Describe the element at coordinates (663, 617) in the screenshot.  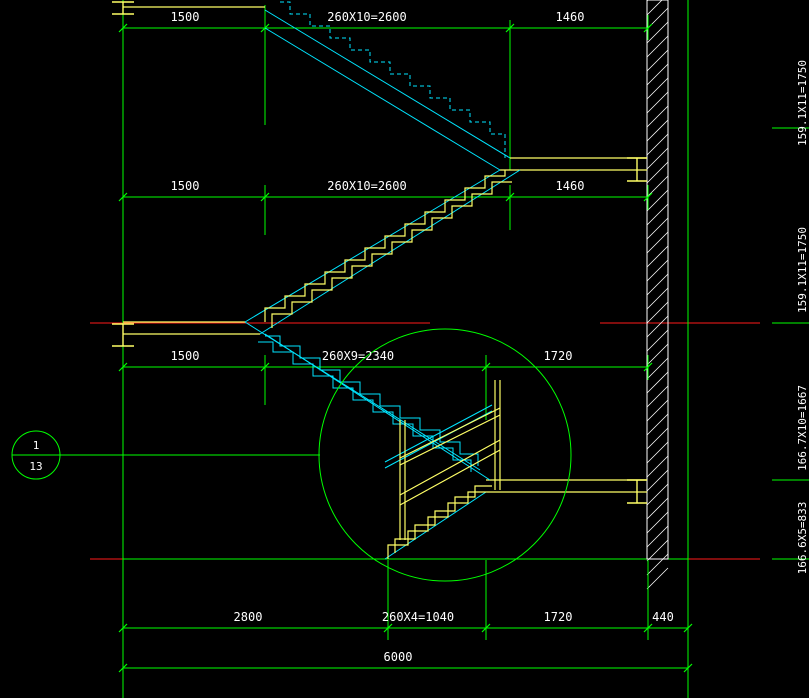
I see `dim-bottom-seg4: 440` at that location.